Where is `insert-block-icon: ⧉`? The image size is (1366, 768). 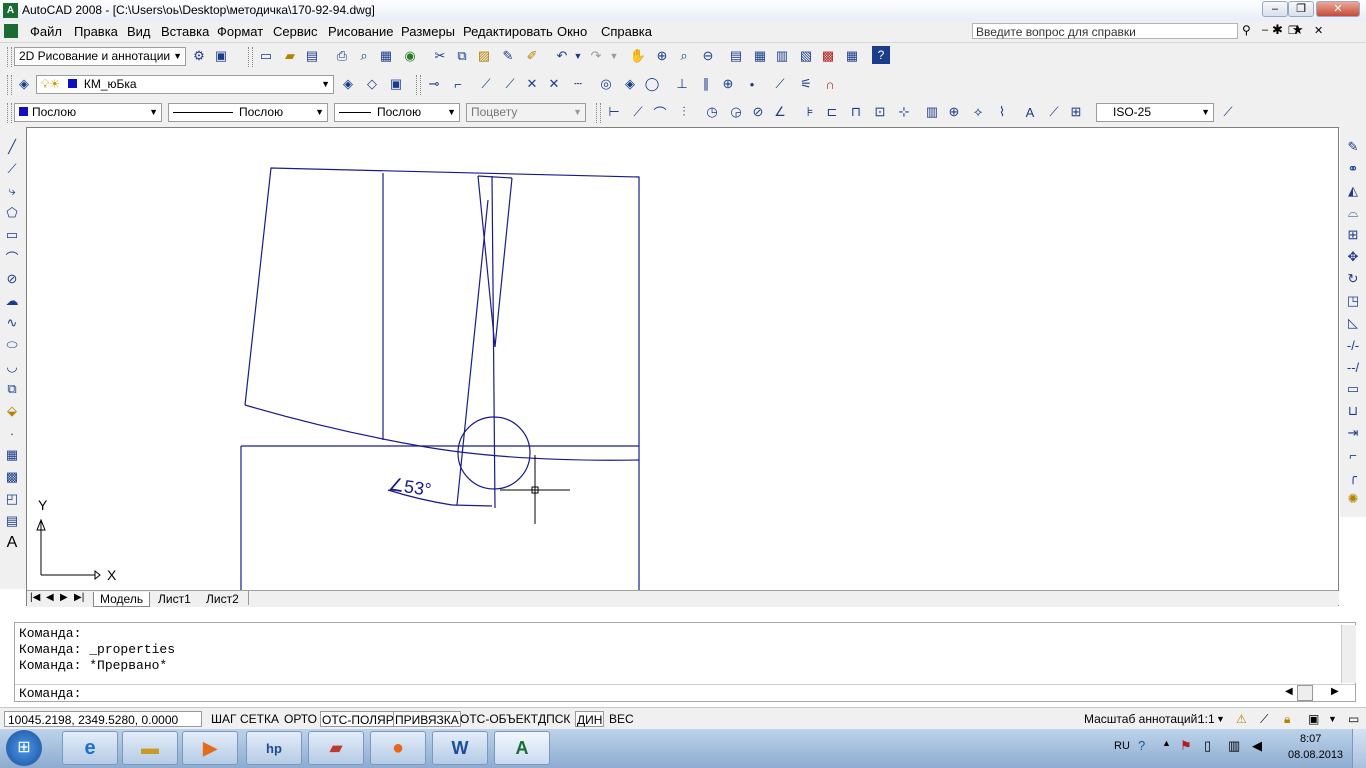 insert-block-icon: ⧉ is located at coordinates (12, 389).